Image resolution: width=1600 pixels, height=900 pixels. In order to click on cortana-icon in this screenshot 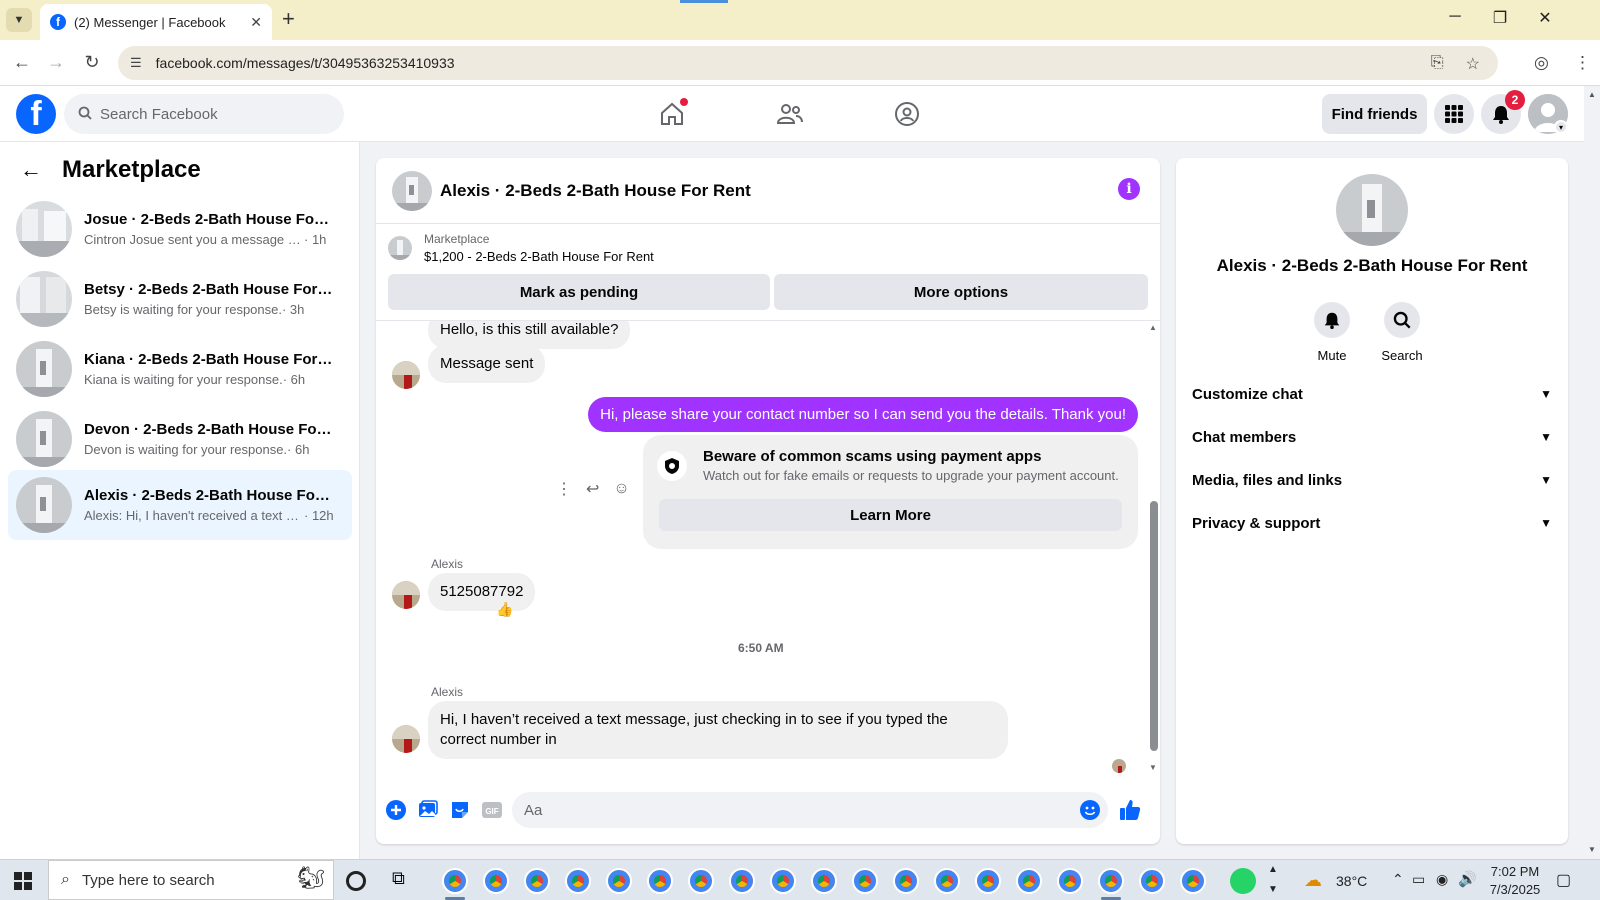, I will do `click(356, 881)`.